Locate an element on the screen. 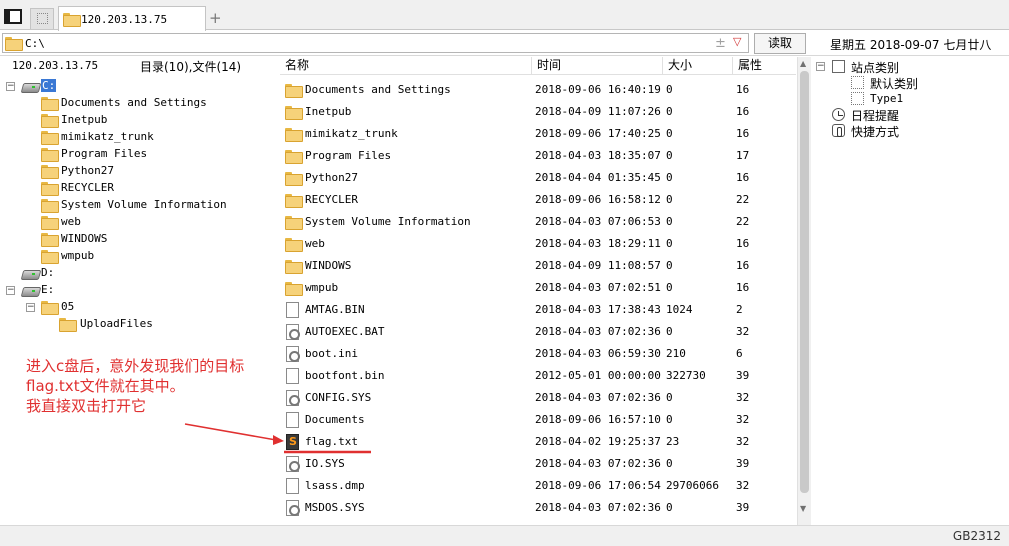 This screenshot has height=546, width=1009. tree-item-folder: mimikatz_trunk is located at coordinates (130, 137).